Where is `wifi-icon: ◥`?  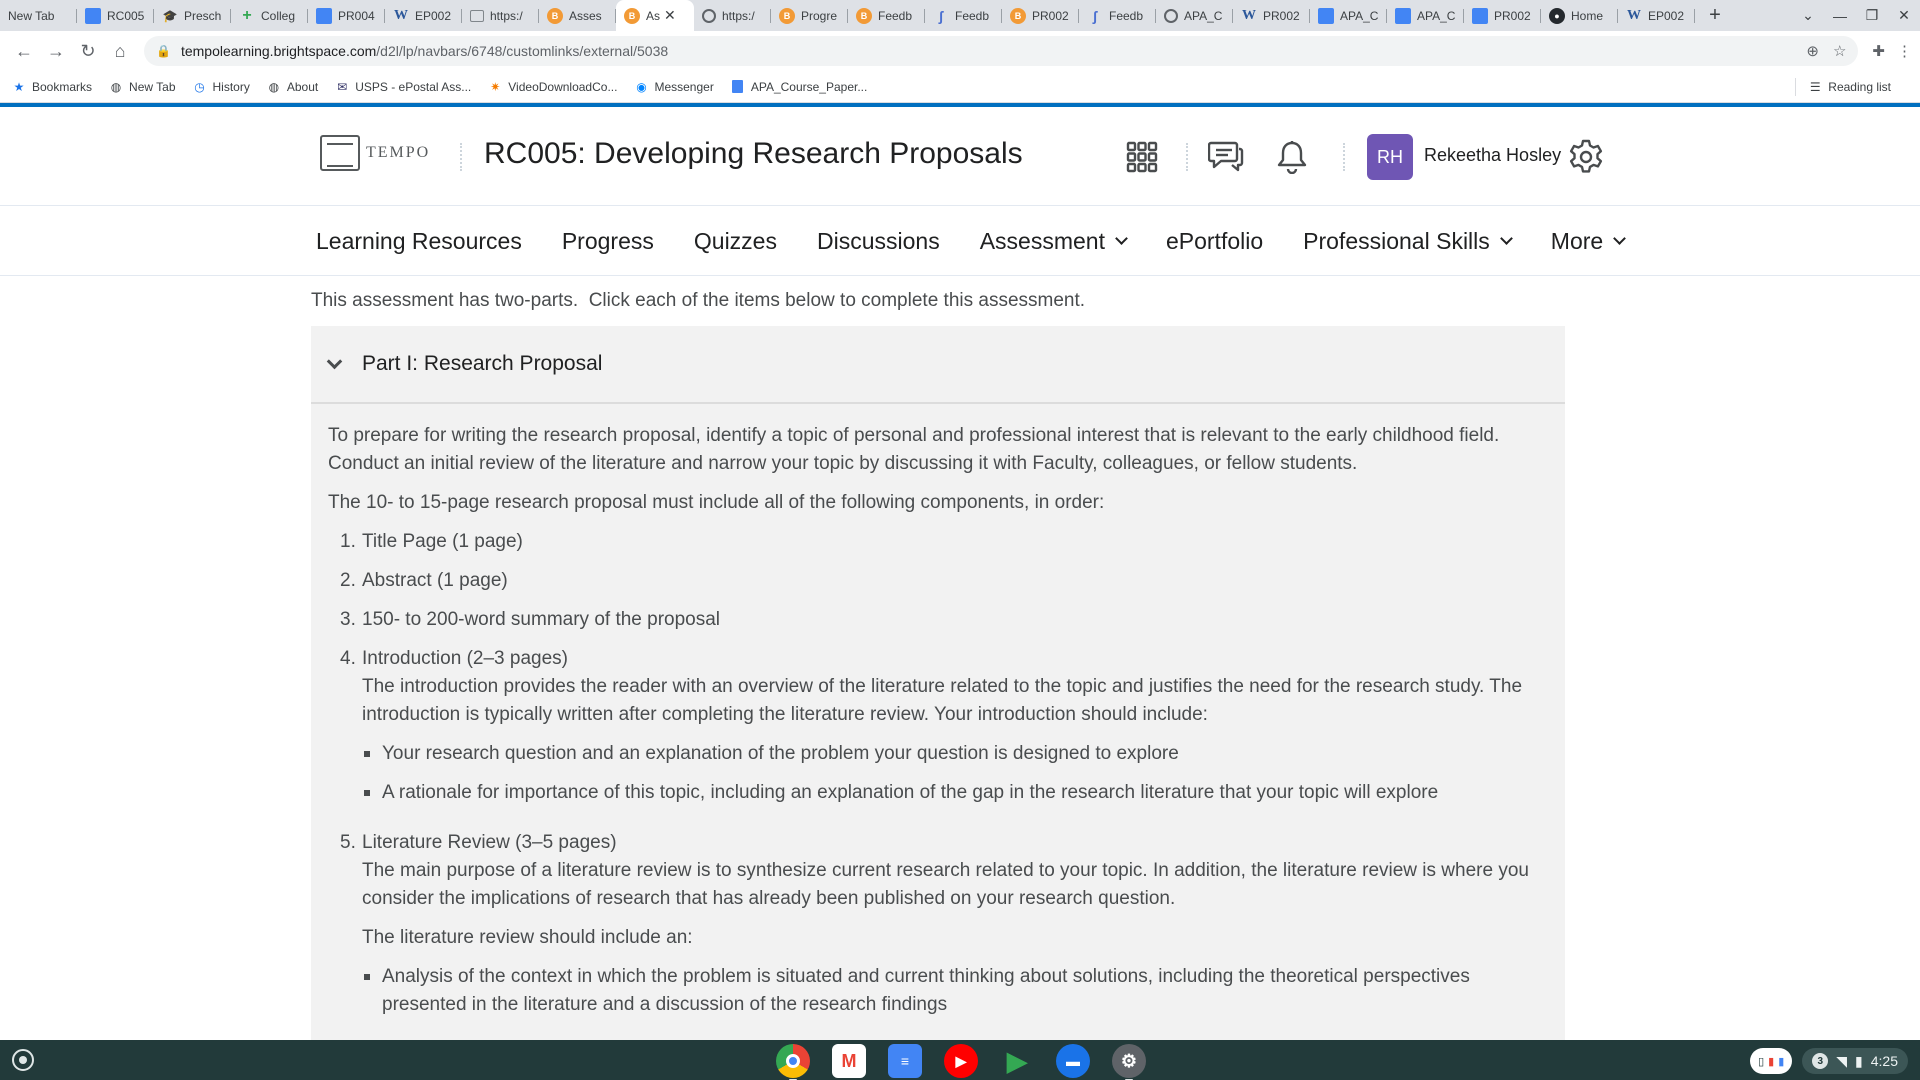 wifi-icon: ◥ is located at coordinates (1842, 1060).